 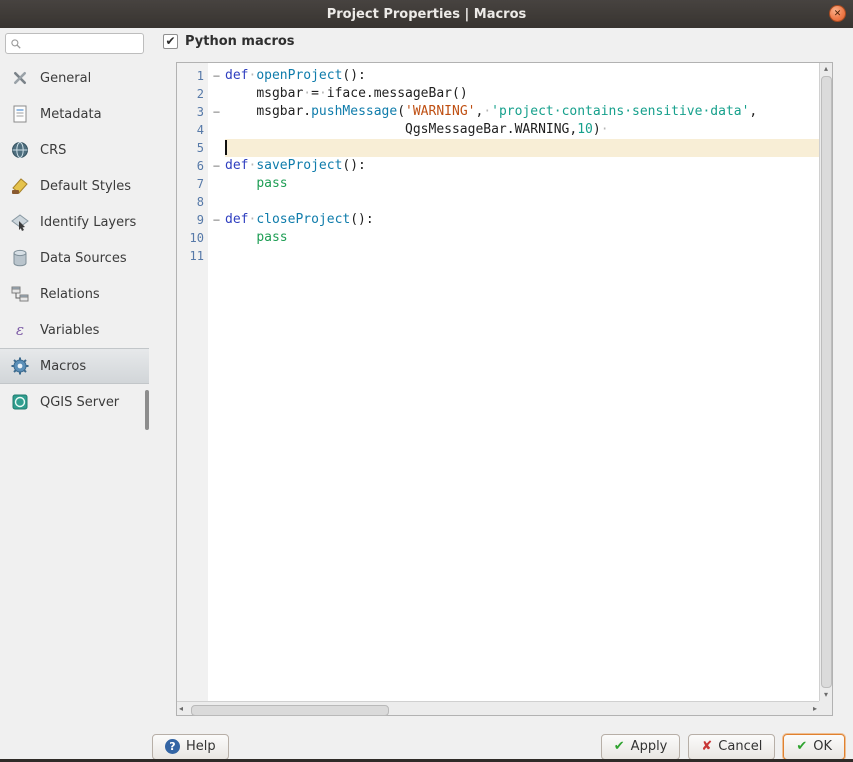 I want to click on scroll-up-icon: ▴, so click(x=826, y=69).